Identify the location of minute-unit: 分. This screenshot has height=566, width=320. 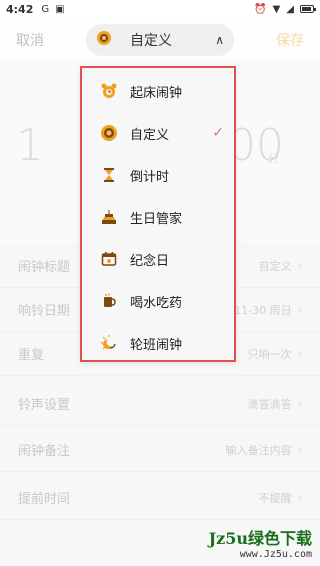
(273, 158).